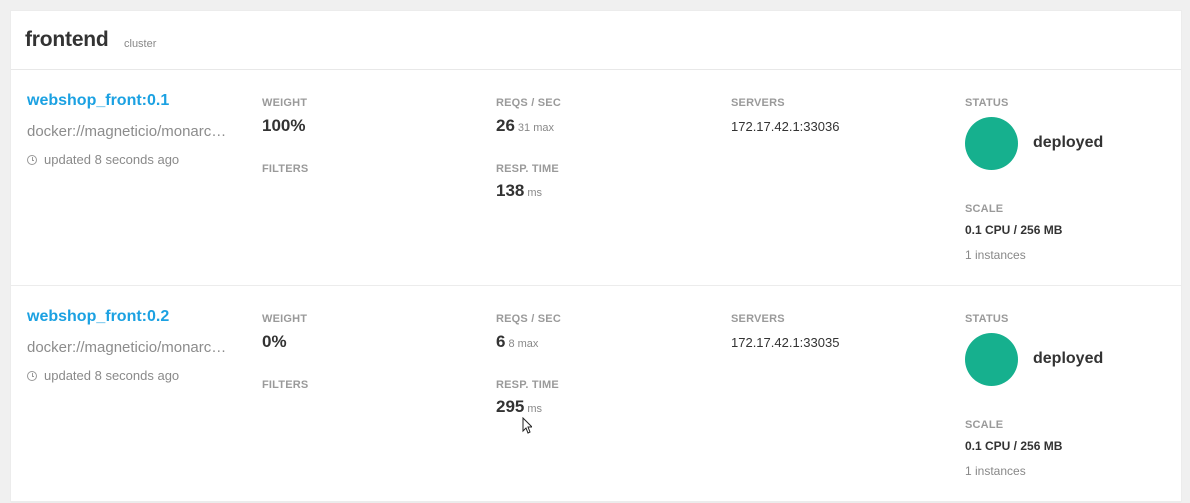 This screenshot has width=1190, height=503. I want to click on service-image: docker://magneticio/monarch:0.1, so click(129, 131).